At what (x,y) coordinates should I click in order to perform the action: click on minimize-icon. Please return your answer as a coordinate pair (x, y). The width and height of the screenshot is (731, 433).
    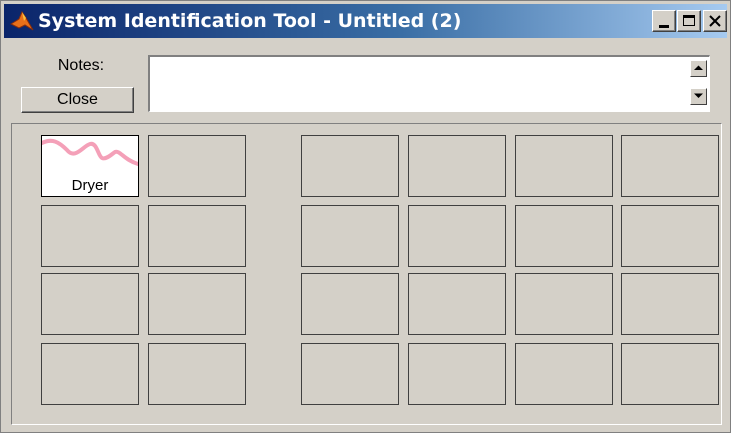
    Looking at the image, I should click on (664, 26).